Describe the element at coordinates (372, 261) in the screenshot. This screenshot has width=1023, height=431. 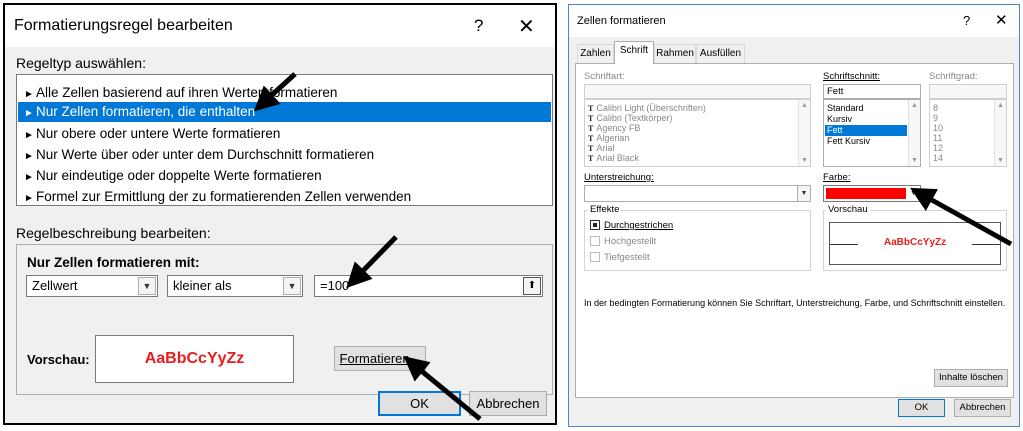
I see `arrow-to-value-input` at that location.